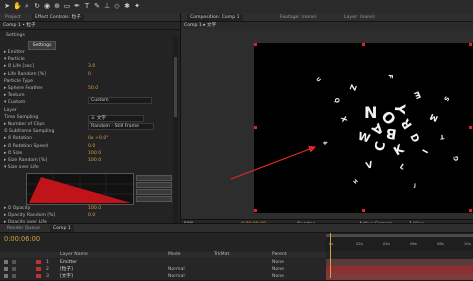  What do you see at coordinates (86, 118) in the screenshot?
I see `param-row: Time Sampling` at bounding box center [86, 118].